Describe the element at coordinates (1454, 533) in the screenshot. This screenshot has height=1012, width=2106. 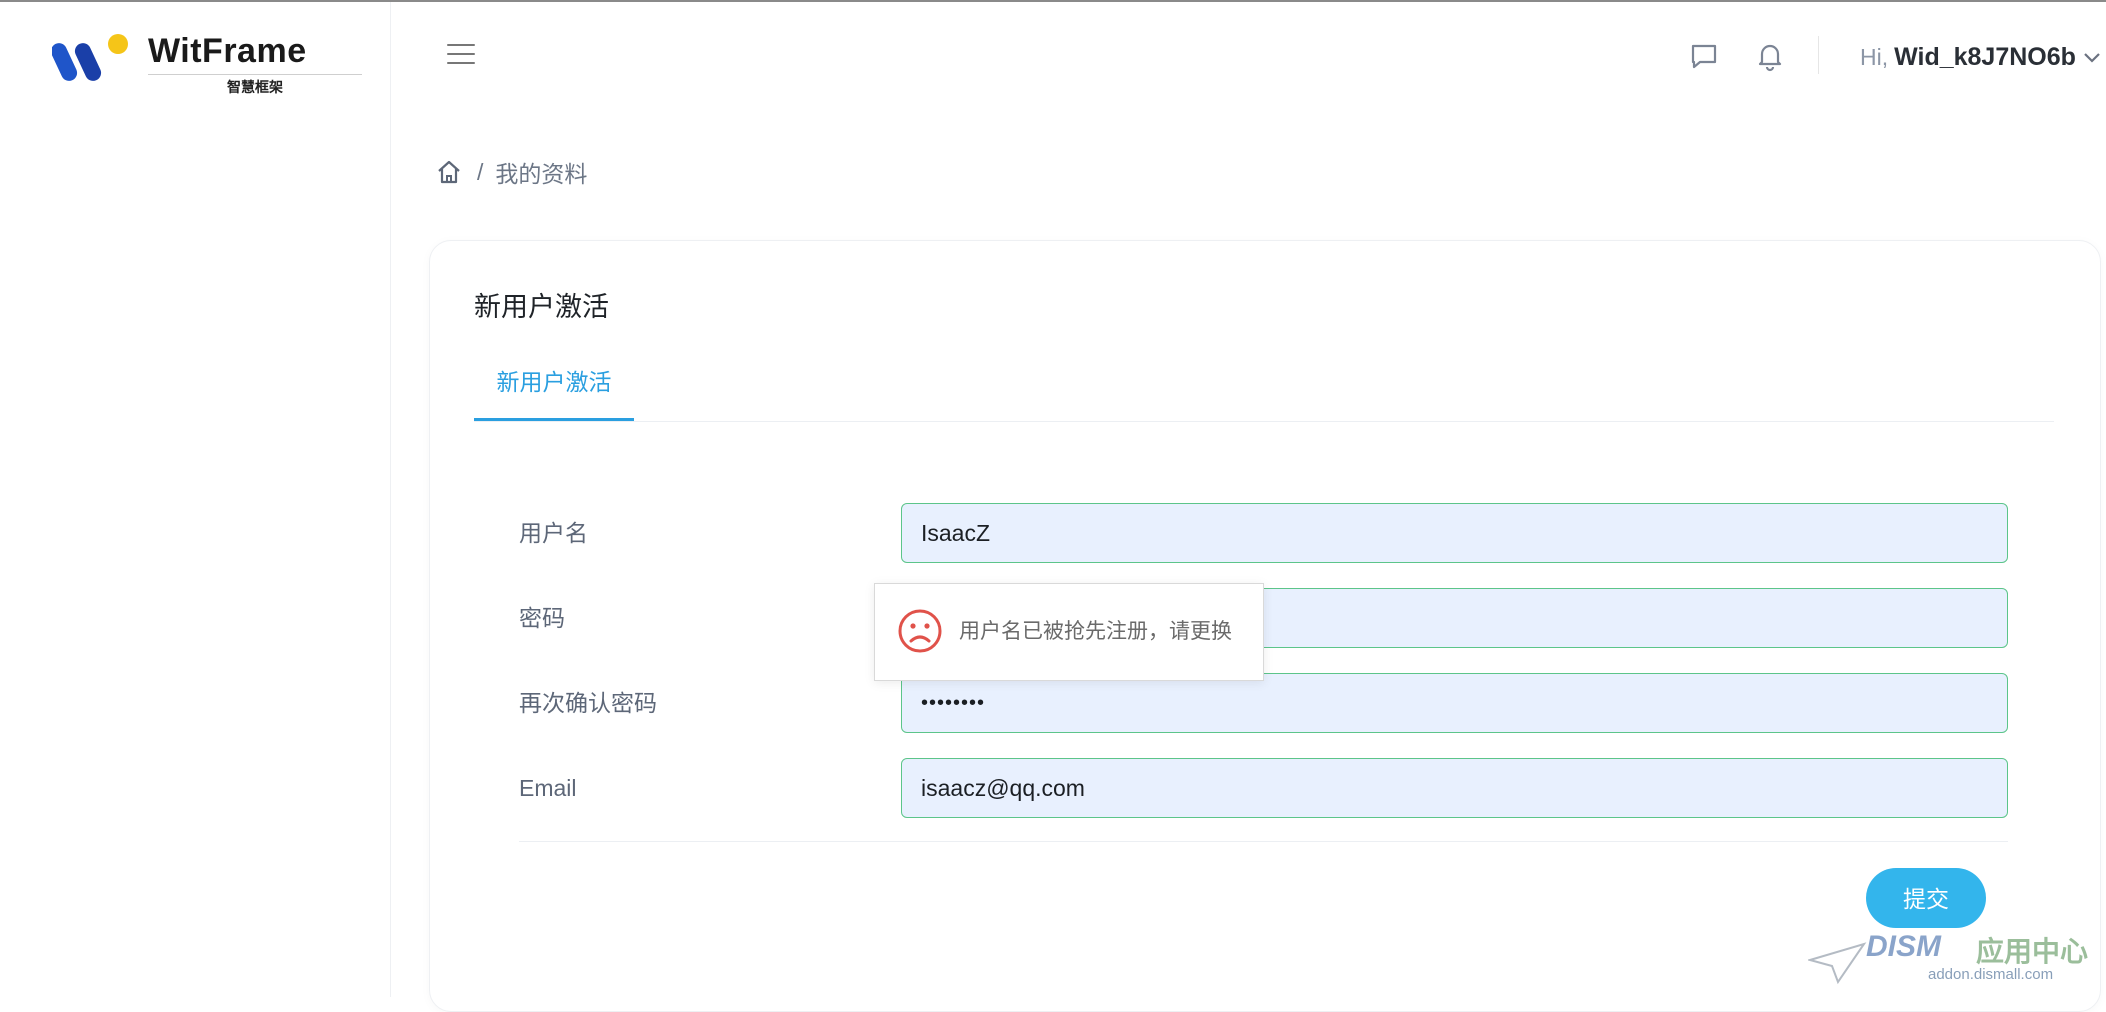
I see `username-input: IsaacZ` at that location.